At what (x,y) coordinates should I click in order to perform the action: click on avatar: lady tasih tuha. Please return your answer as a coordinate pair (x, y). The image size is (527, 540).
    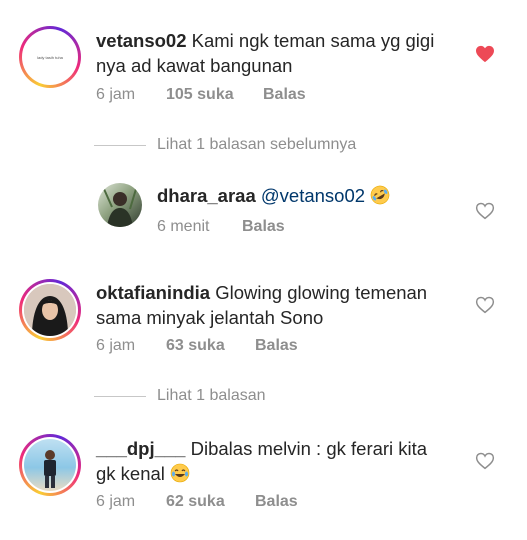
    Looking at the image, I should click on (50, 57).